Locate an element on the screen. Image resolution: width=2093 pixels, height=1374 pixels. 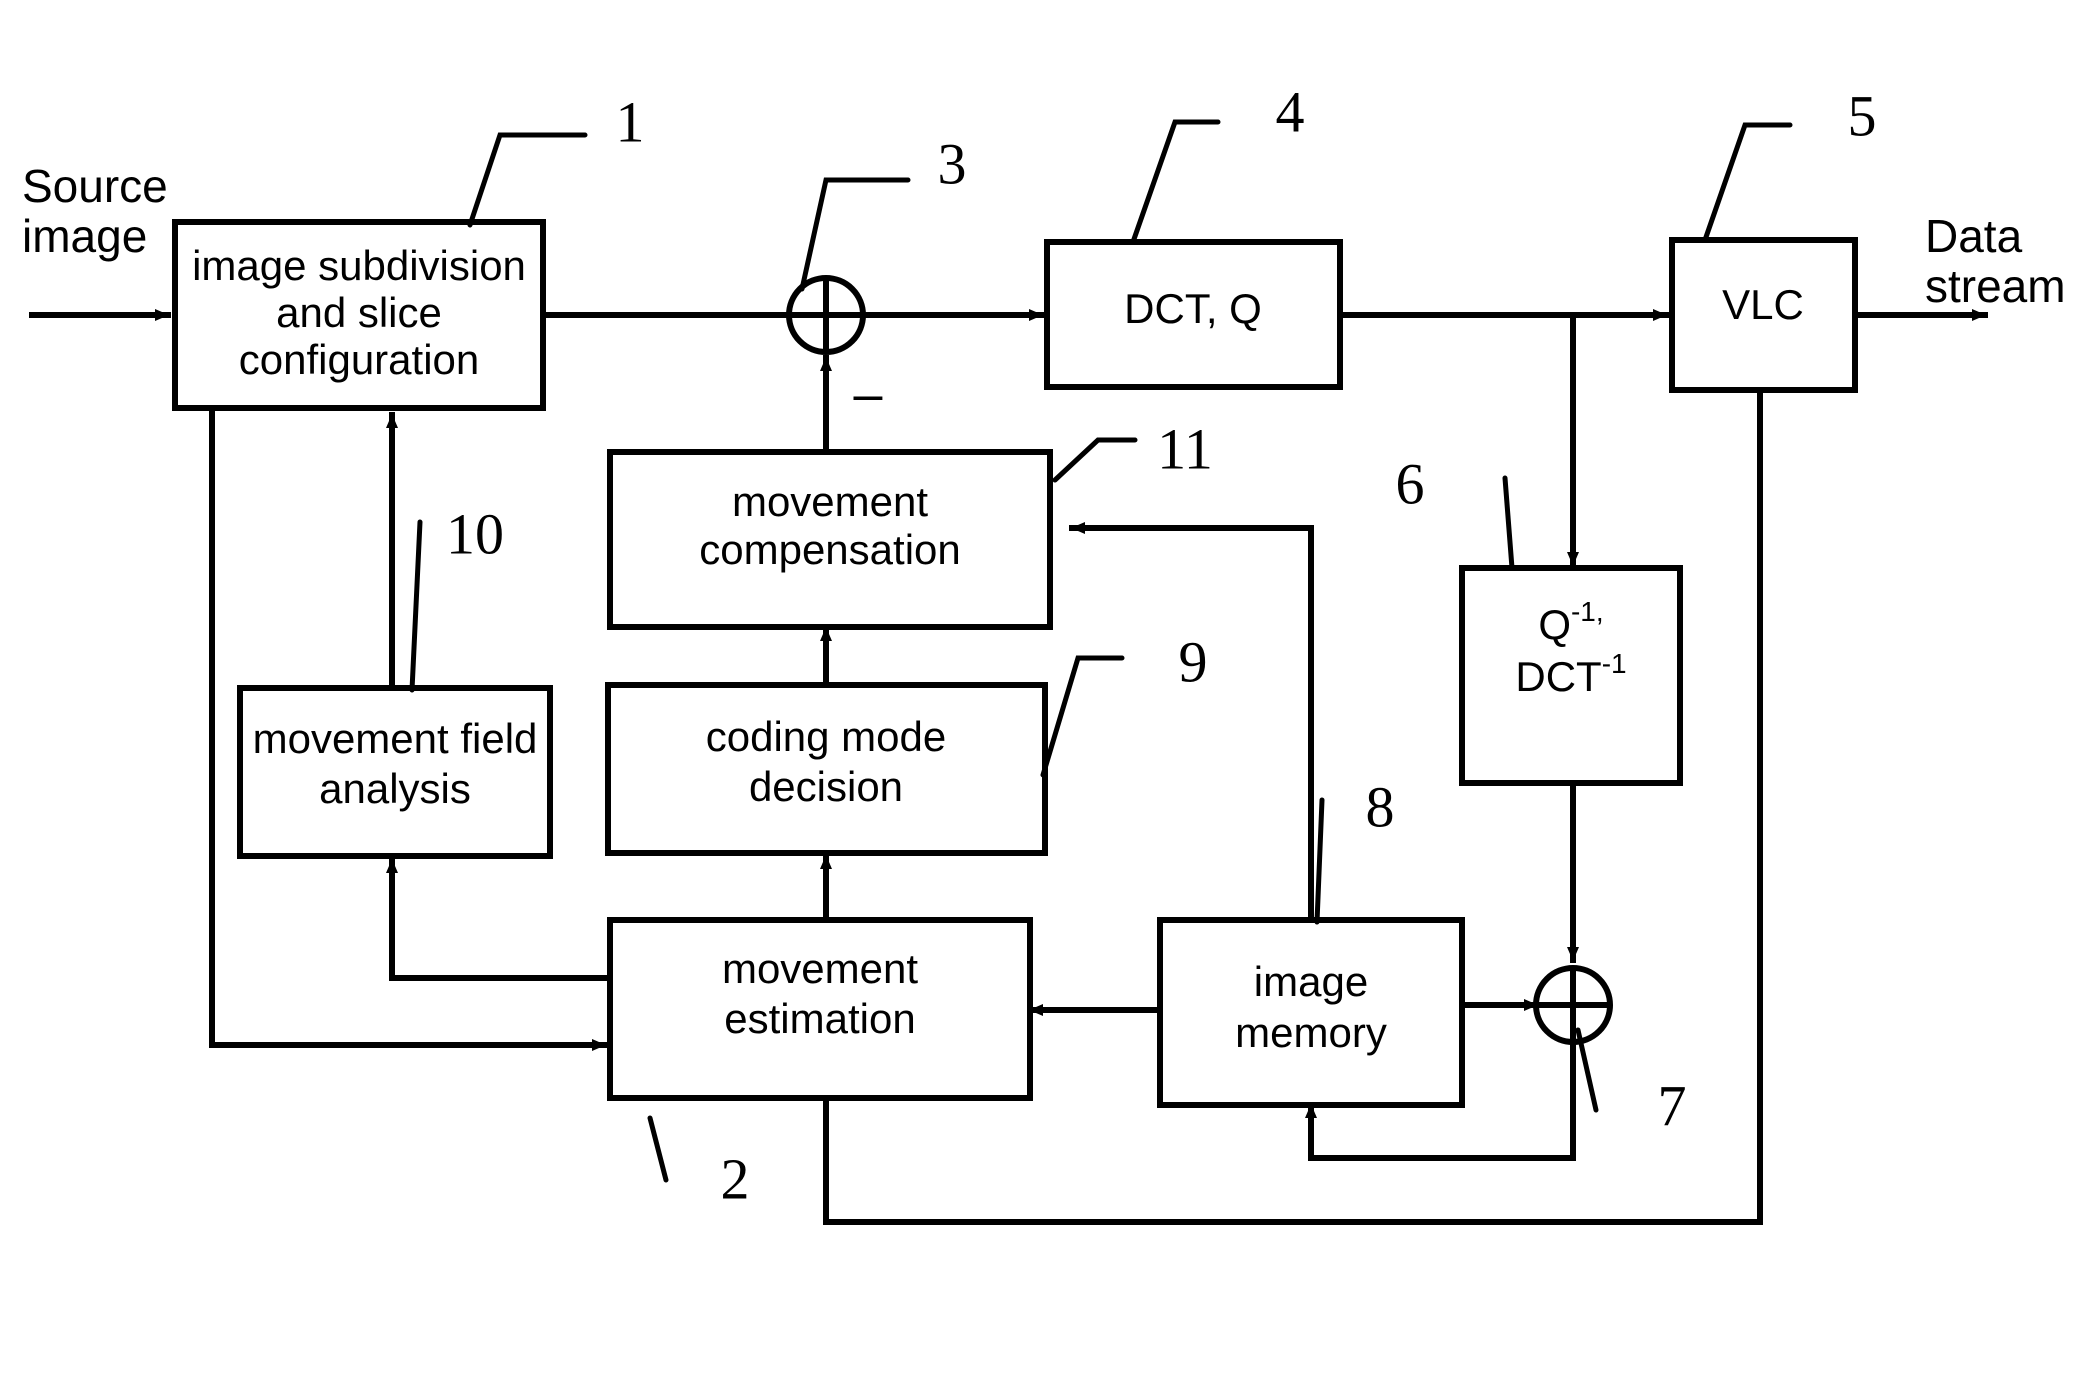
block-coding-mode-decision: coding mode decision is located at coordinates (826, 769).